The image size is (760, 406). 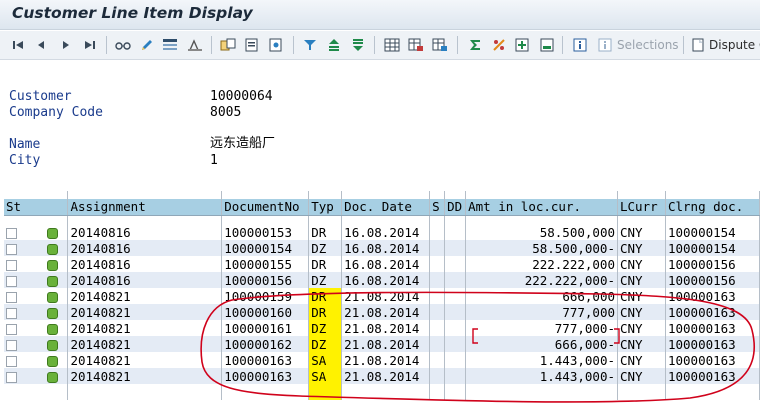 I want to click on subtotal-icon, so click(x=547, y=45).